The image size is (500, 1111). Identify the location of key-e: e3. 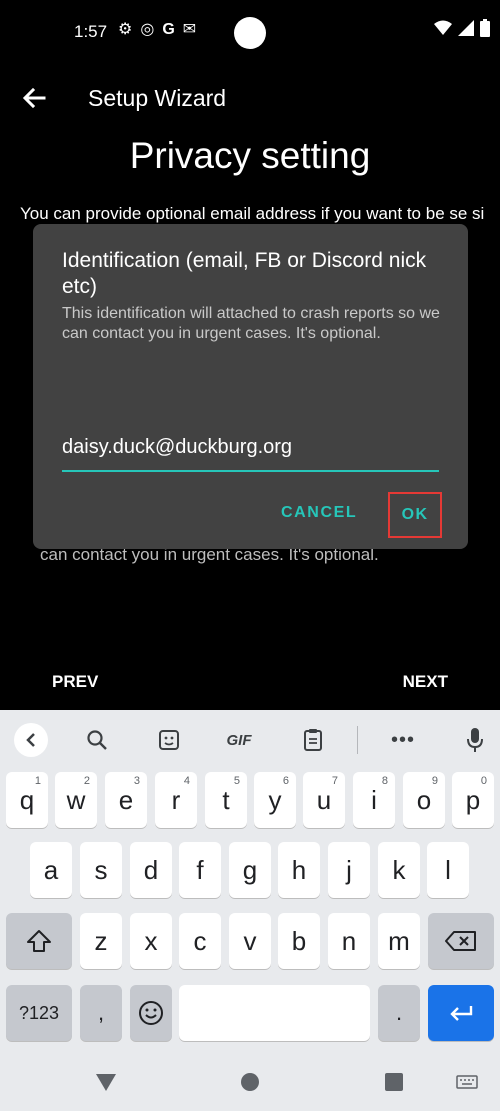
(126, 800).